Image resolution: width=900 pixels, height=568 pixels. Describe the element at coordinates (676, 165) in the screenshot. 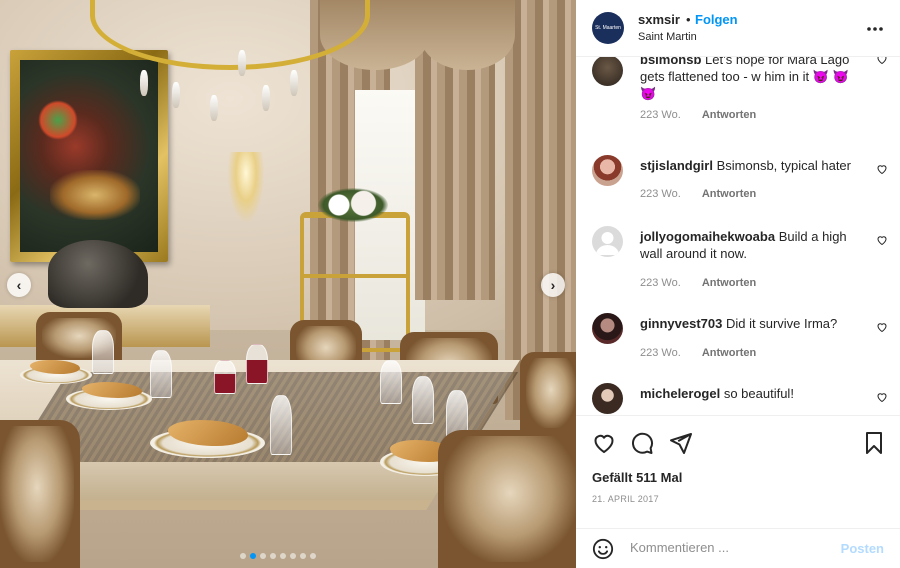

I see `comment-username: stjislandgirl` at that location.